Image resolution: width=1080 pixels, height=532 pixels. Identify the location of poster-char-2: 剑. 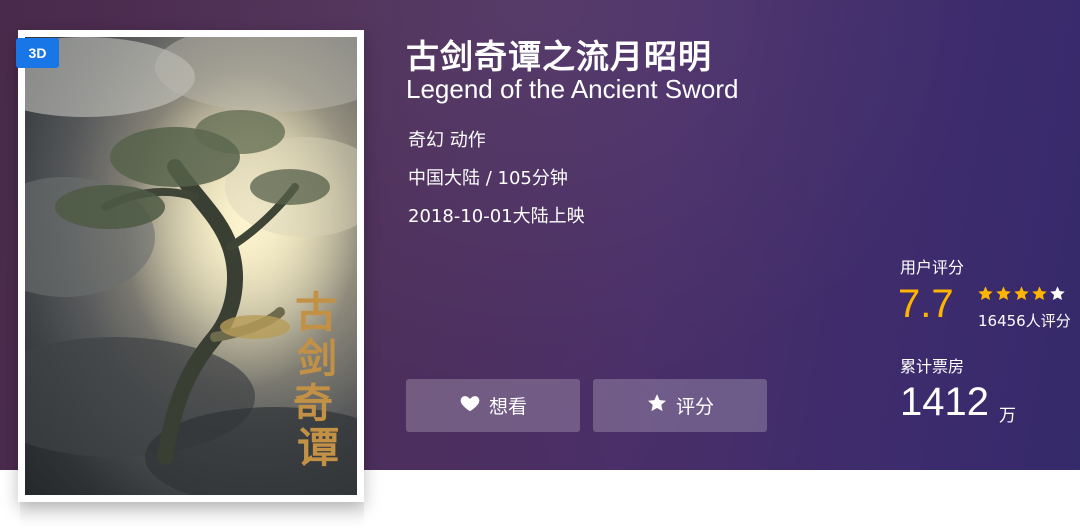
(317, 358).